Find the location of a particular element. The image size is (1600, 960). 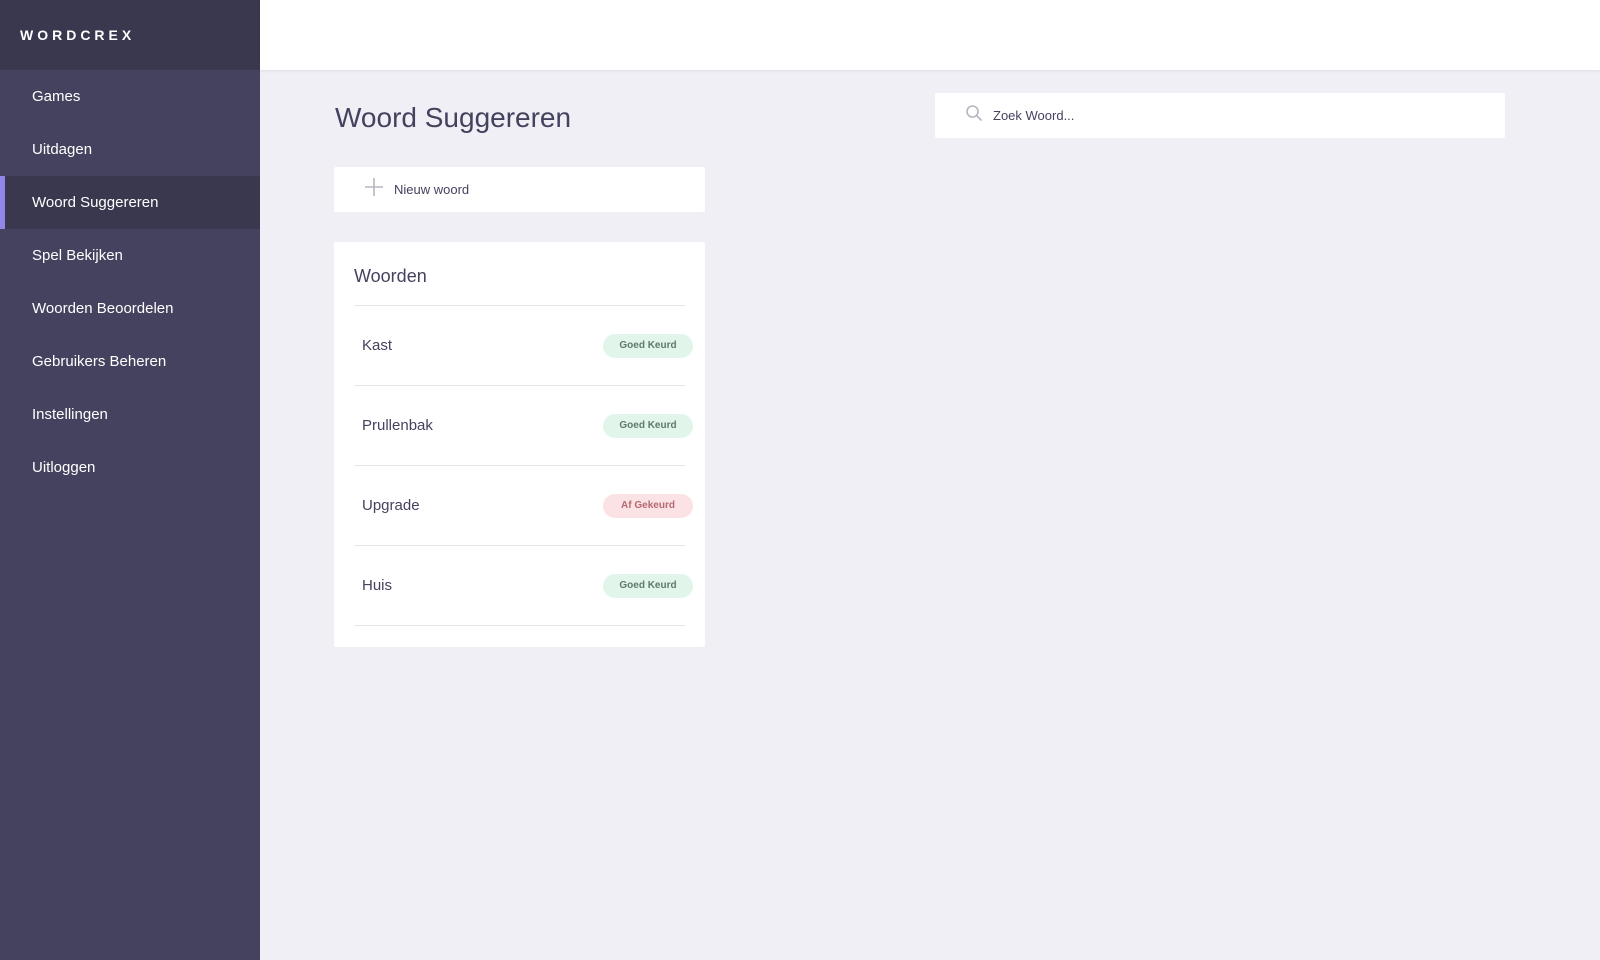

sidebar-item-spel-bekijken: Spel Bekijken is located at coordinates (130, 255).